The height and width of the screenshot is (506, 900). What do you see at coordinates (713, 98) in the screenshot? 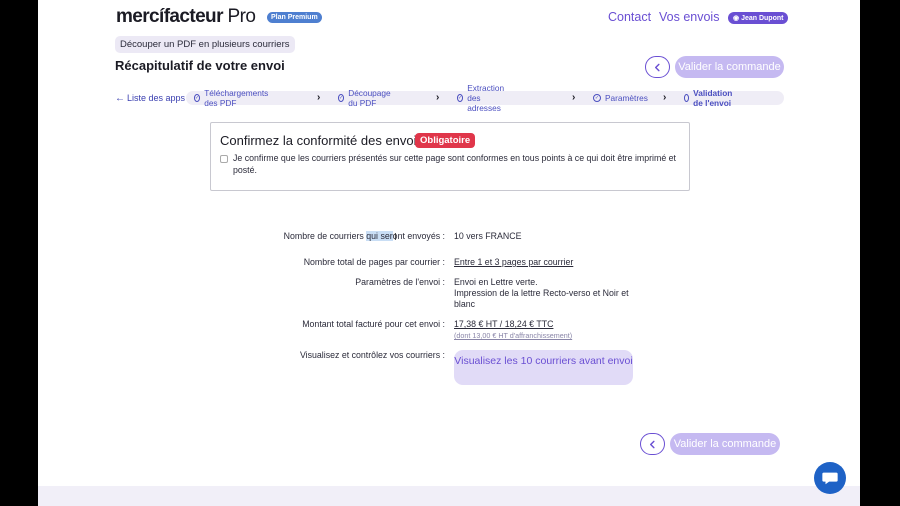
I see `step-label: Validation de l'envoi` at bounding box center [713, 98].